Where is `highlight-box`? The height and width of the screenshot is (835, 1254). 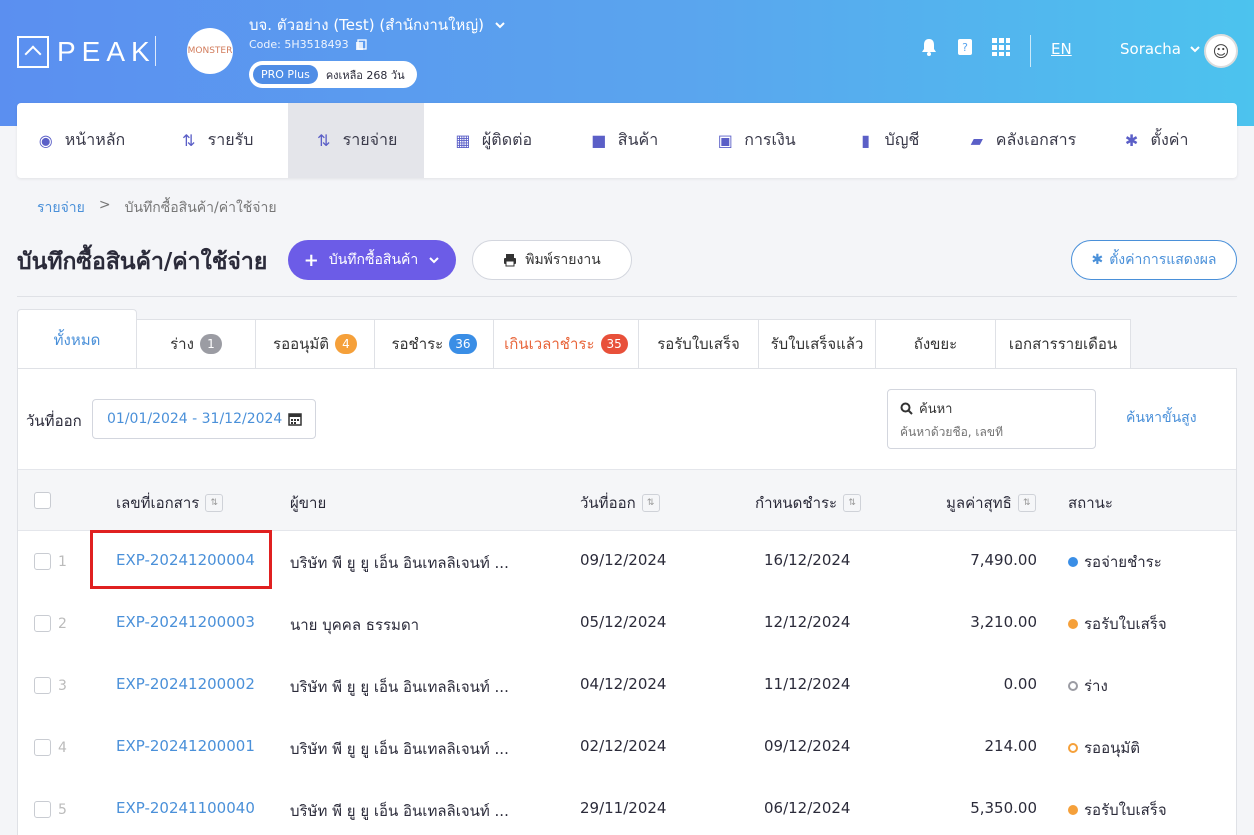 highlight-box is located at coordinates (181, 559).